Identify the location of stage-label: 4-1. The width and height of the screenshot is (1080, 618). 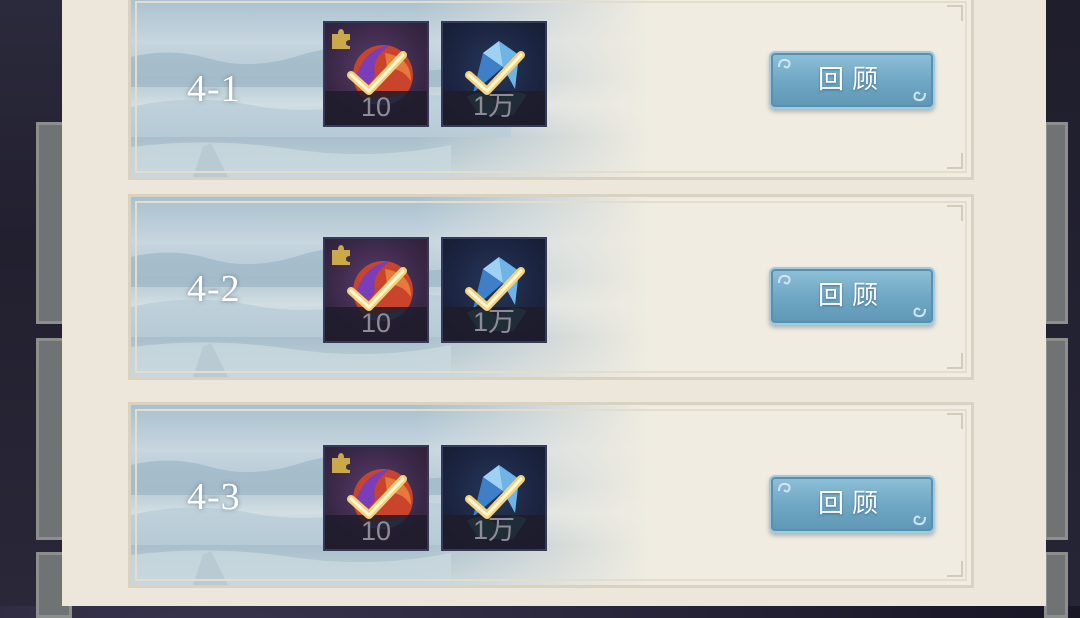
(214, 89).